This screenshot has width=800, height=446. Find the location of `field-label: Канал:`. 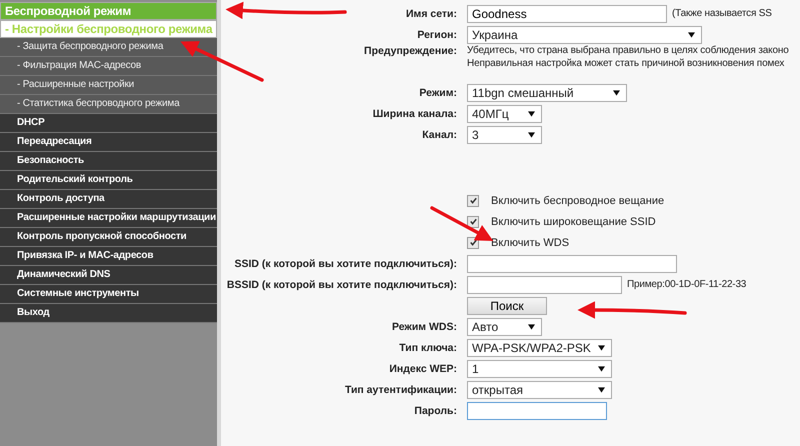

field-label: Канал: is located at coordinates (439, 134).